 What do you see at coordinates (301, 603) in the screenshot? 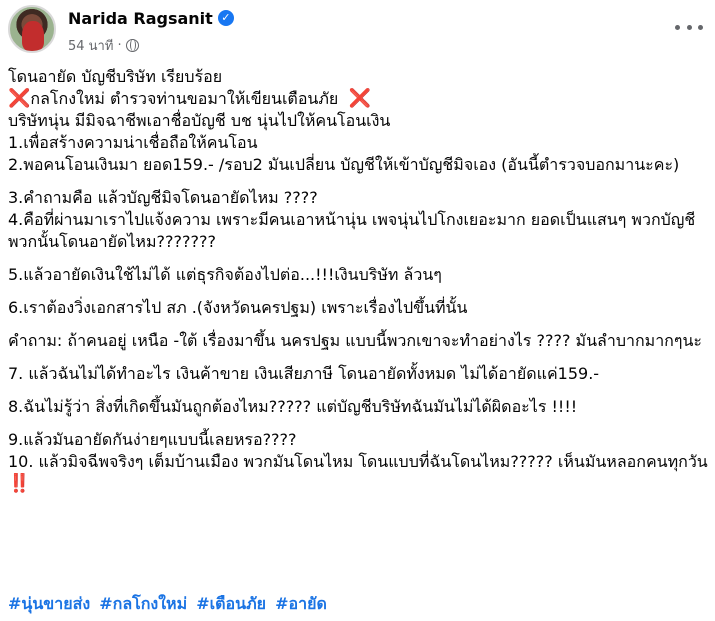
I see `hashtag-link: #อายัด` at bounding box center [301, 603].